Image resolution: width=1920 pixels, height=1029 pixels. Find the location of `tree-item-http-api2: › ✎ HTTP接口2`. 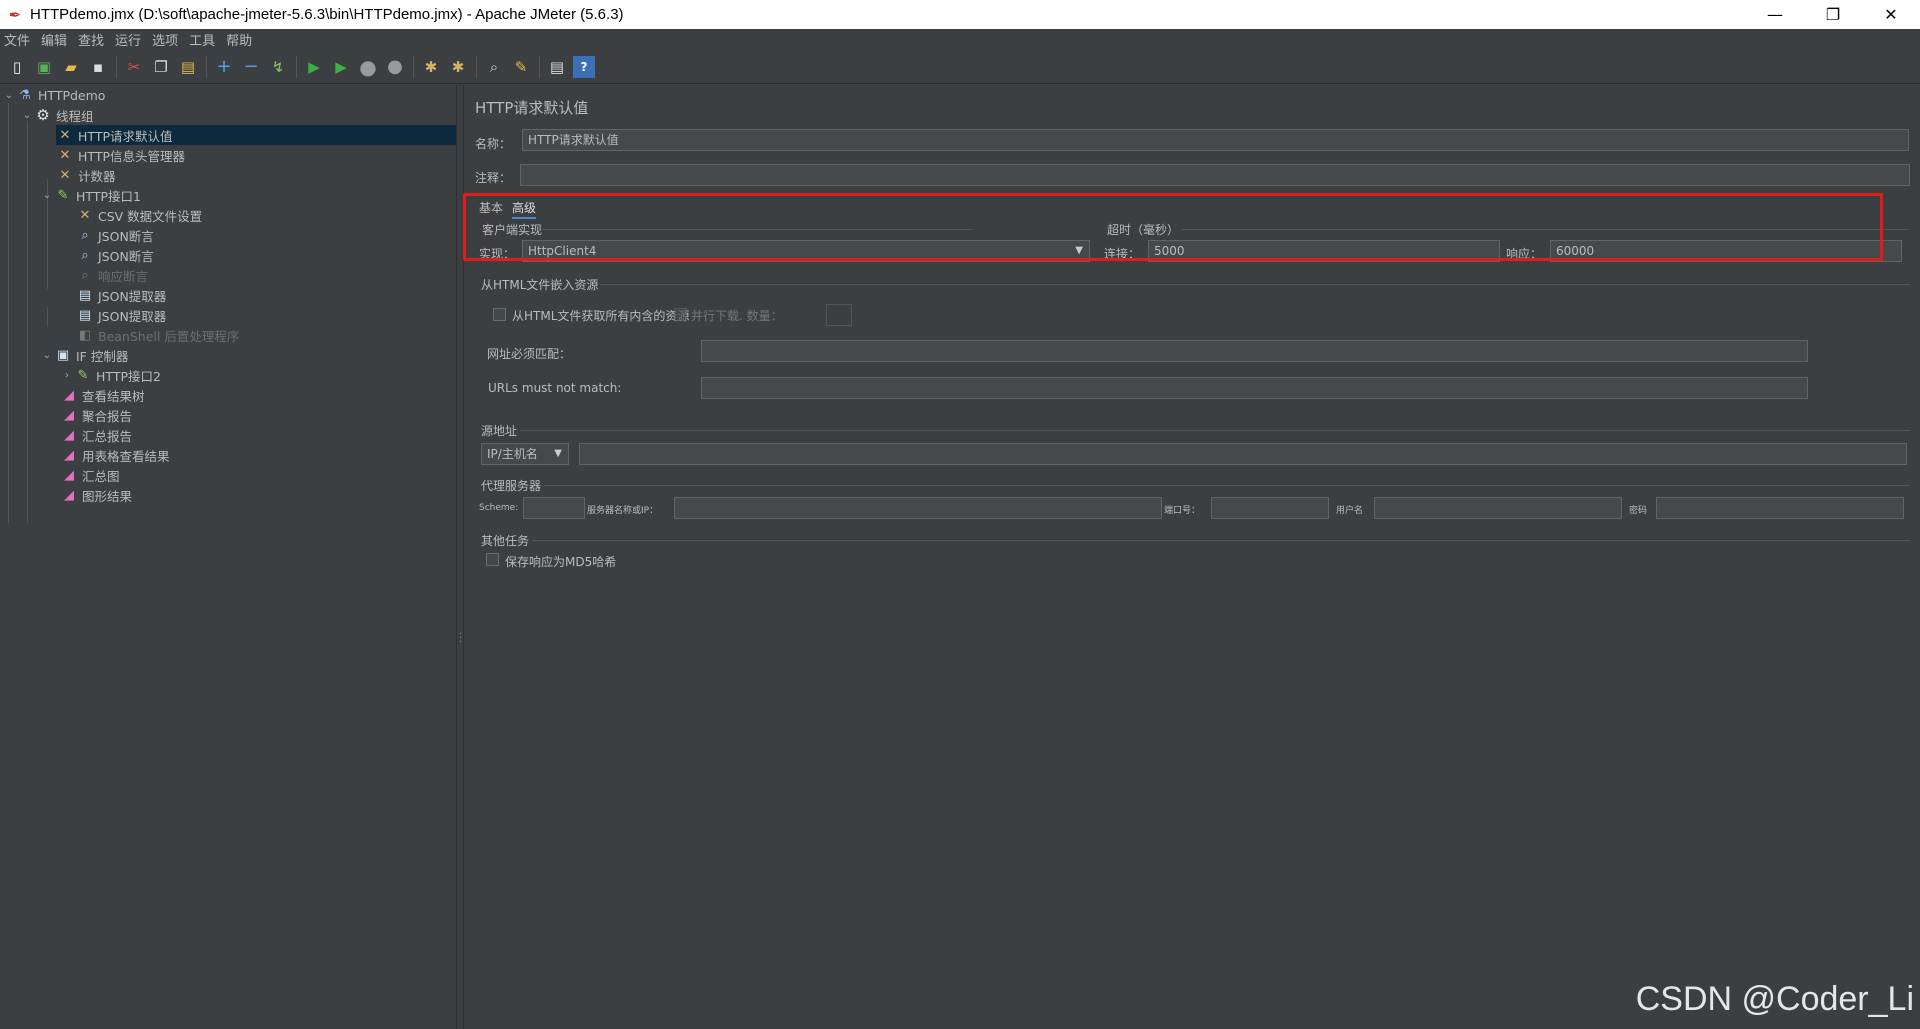

tree-item-http-api2: › ✎ HTTP接口2 is located at coordinates (110, 375).